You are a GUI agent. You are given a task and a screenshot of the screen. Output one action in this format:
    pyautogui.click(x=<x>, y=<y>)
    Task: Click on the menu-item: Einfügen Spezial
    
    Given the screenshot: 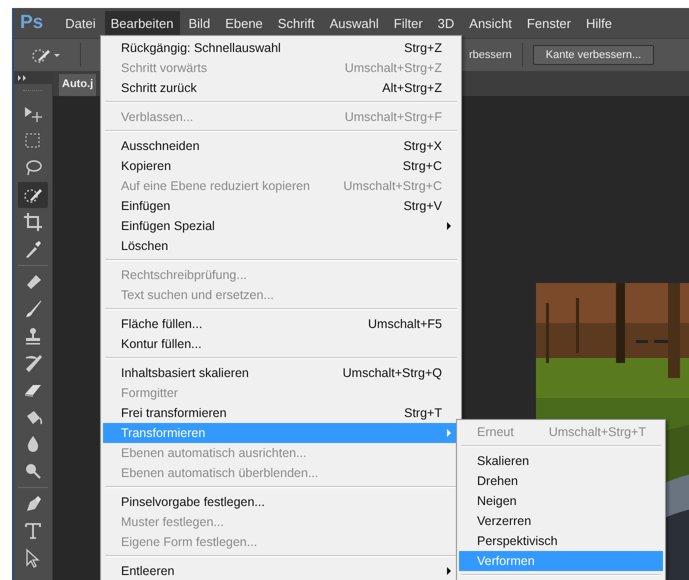 What is the action you would take?
    pyautogui.click(x=281, y=226)
    